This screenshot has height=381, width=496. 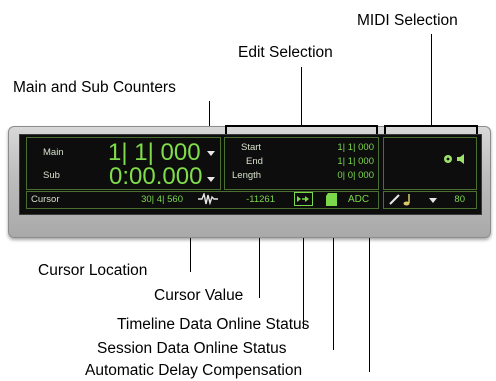 I want to click on edit-bracket-right, so click(x=377, y=129).